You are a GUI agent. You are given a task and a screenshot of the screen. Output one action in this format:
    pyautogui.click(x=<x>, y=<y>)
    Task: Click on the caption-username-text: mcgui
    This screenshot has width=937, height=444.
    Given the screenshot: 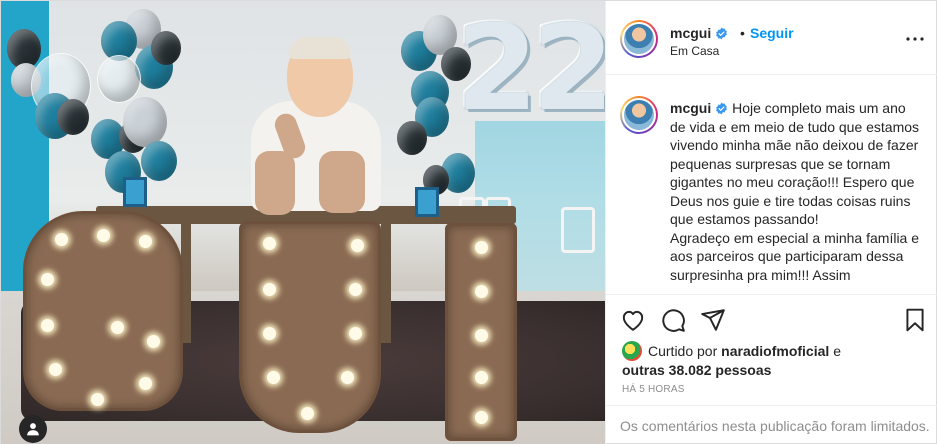 What is the action you would take?
    pyautogui.click(x=690, y=108)
    